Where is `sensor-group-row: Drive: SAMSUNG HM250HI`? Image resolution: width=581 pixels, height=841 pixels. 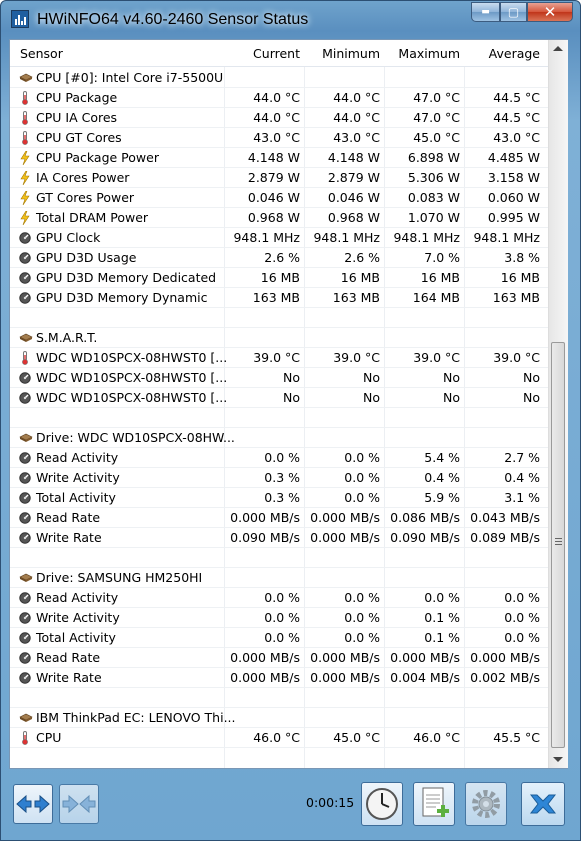
sensor-group-row: Drive: SAMSUNG HM250HI is located at coordinates (279, 578).